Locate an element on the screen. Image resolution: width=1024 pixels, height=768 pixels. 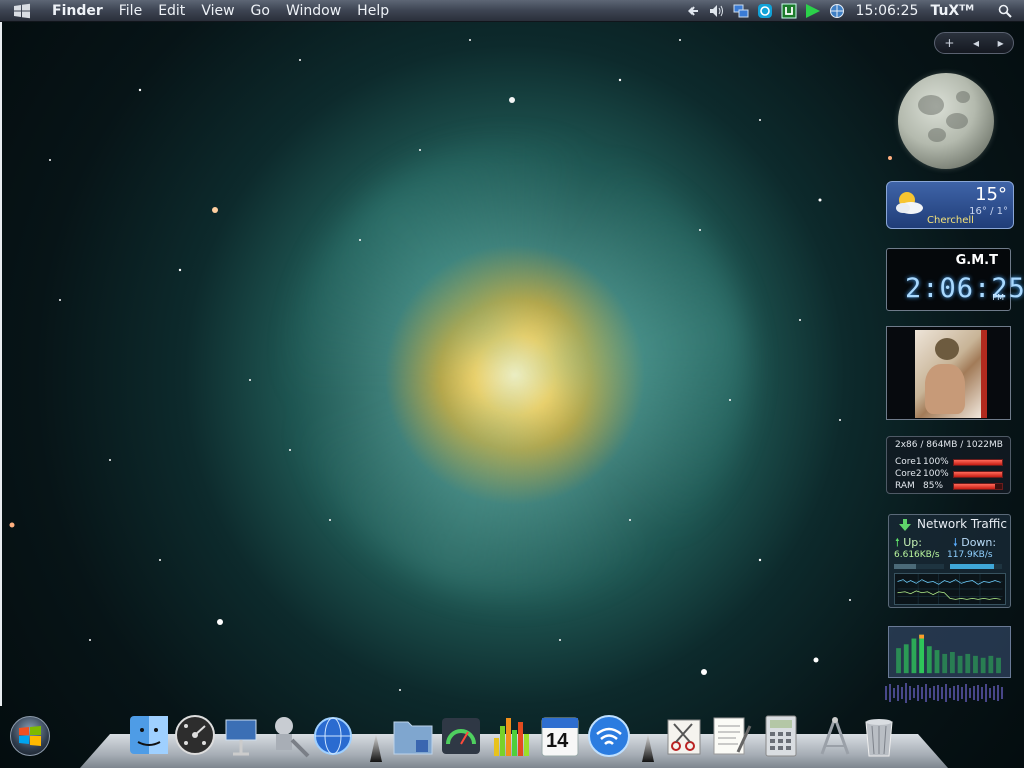
row-label: Core1 is located at coordinates (908, 462).